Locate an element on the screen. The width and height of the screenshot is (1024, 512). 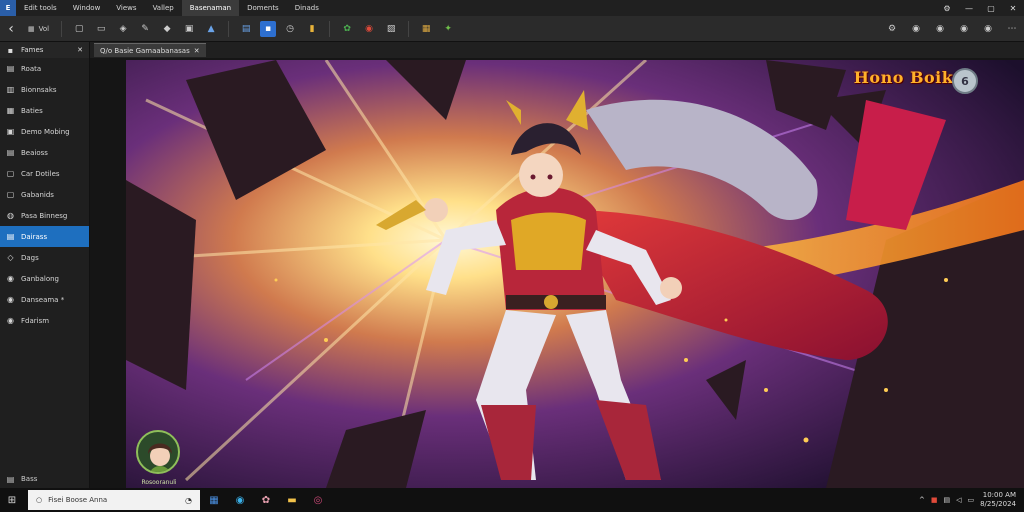
target-icon: ◉ is located at coordinates (369, 29).